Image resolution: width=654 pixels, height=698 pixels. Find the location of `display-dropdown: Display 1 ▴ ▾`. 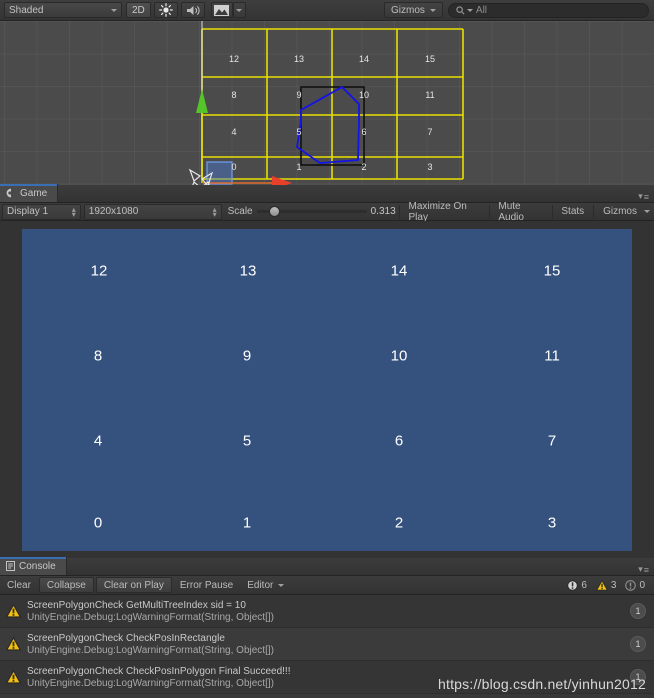

display-dropdown: Display 1 ▴ ▾ is located at coordinates (41, 211).